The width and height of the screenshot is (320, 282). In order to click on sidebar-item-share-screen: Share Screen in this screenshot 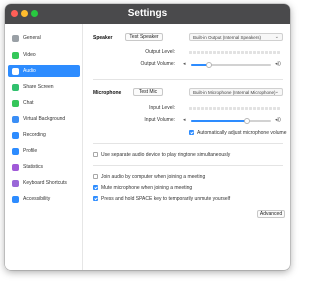, I will do `click(44, 87)`.